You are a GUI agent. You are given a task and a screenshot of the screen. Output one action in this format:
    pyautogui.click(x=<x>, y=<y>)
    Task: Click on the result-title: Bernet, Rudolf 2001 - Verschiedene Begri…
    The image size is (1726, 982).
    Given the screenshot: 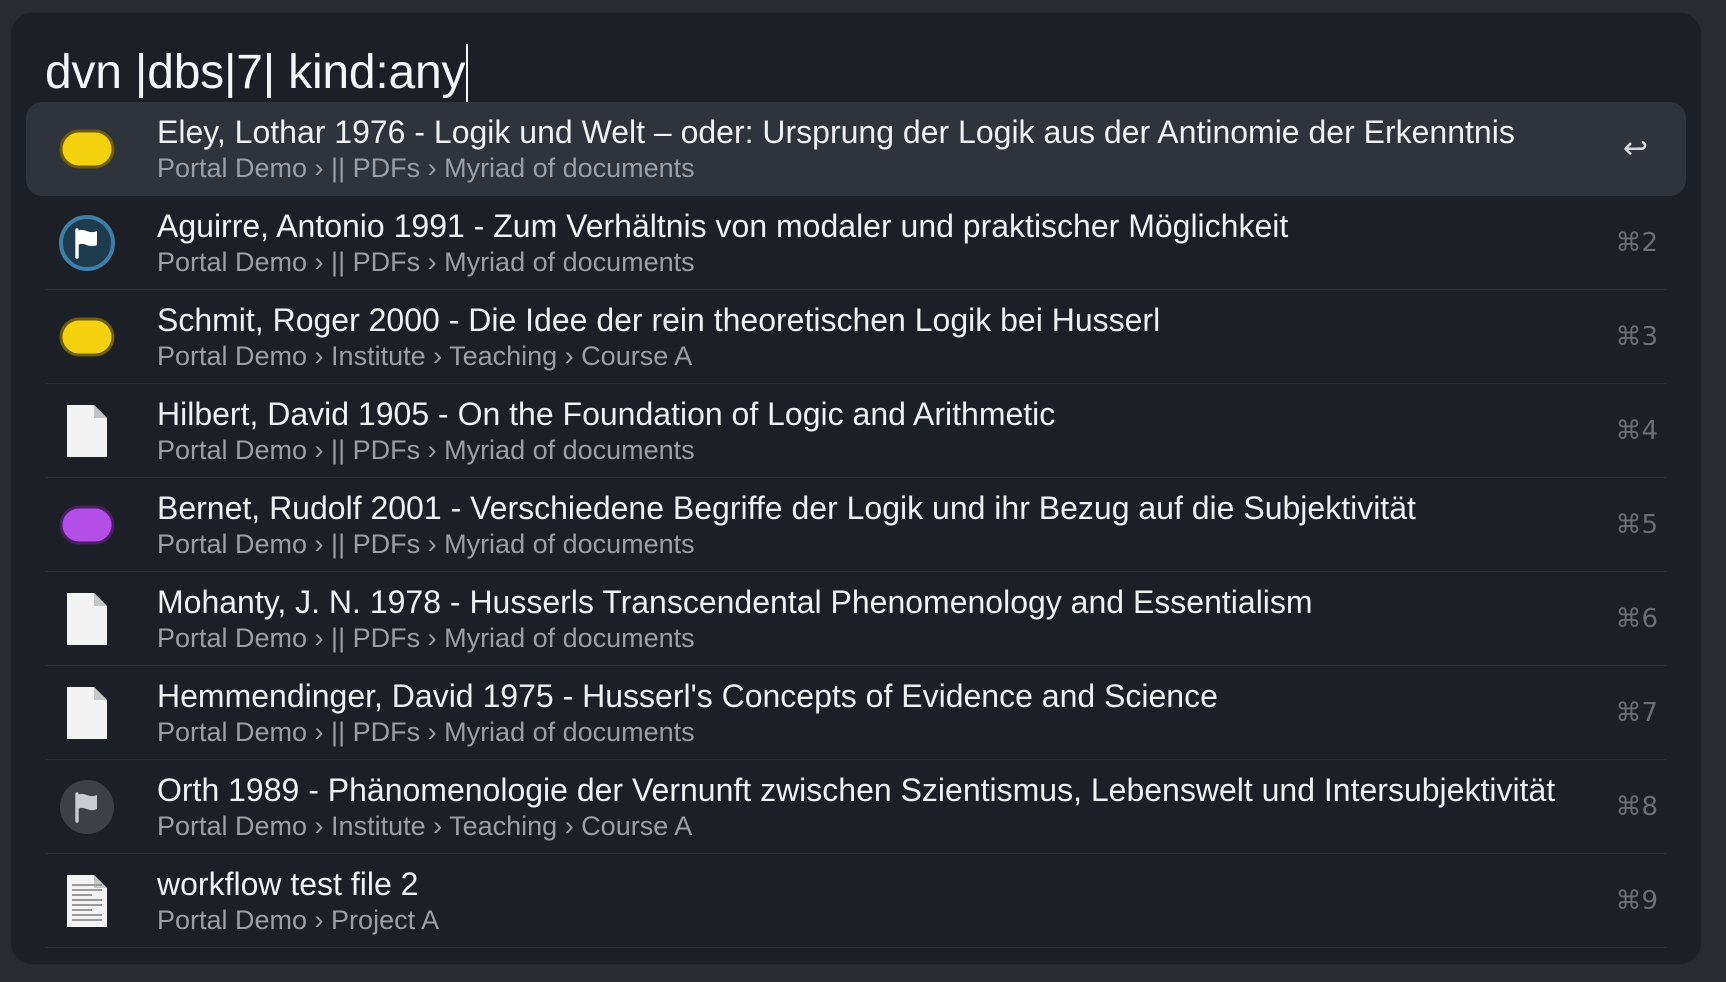 What is the action you would take?
    pyautogui.click(x=786, y=508)
    